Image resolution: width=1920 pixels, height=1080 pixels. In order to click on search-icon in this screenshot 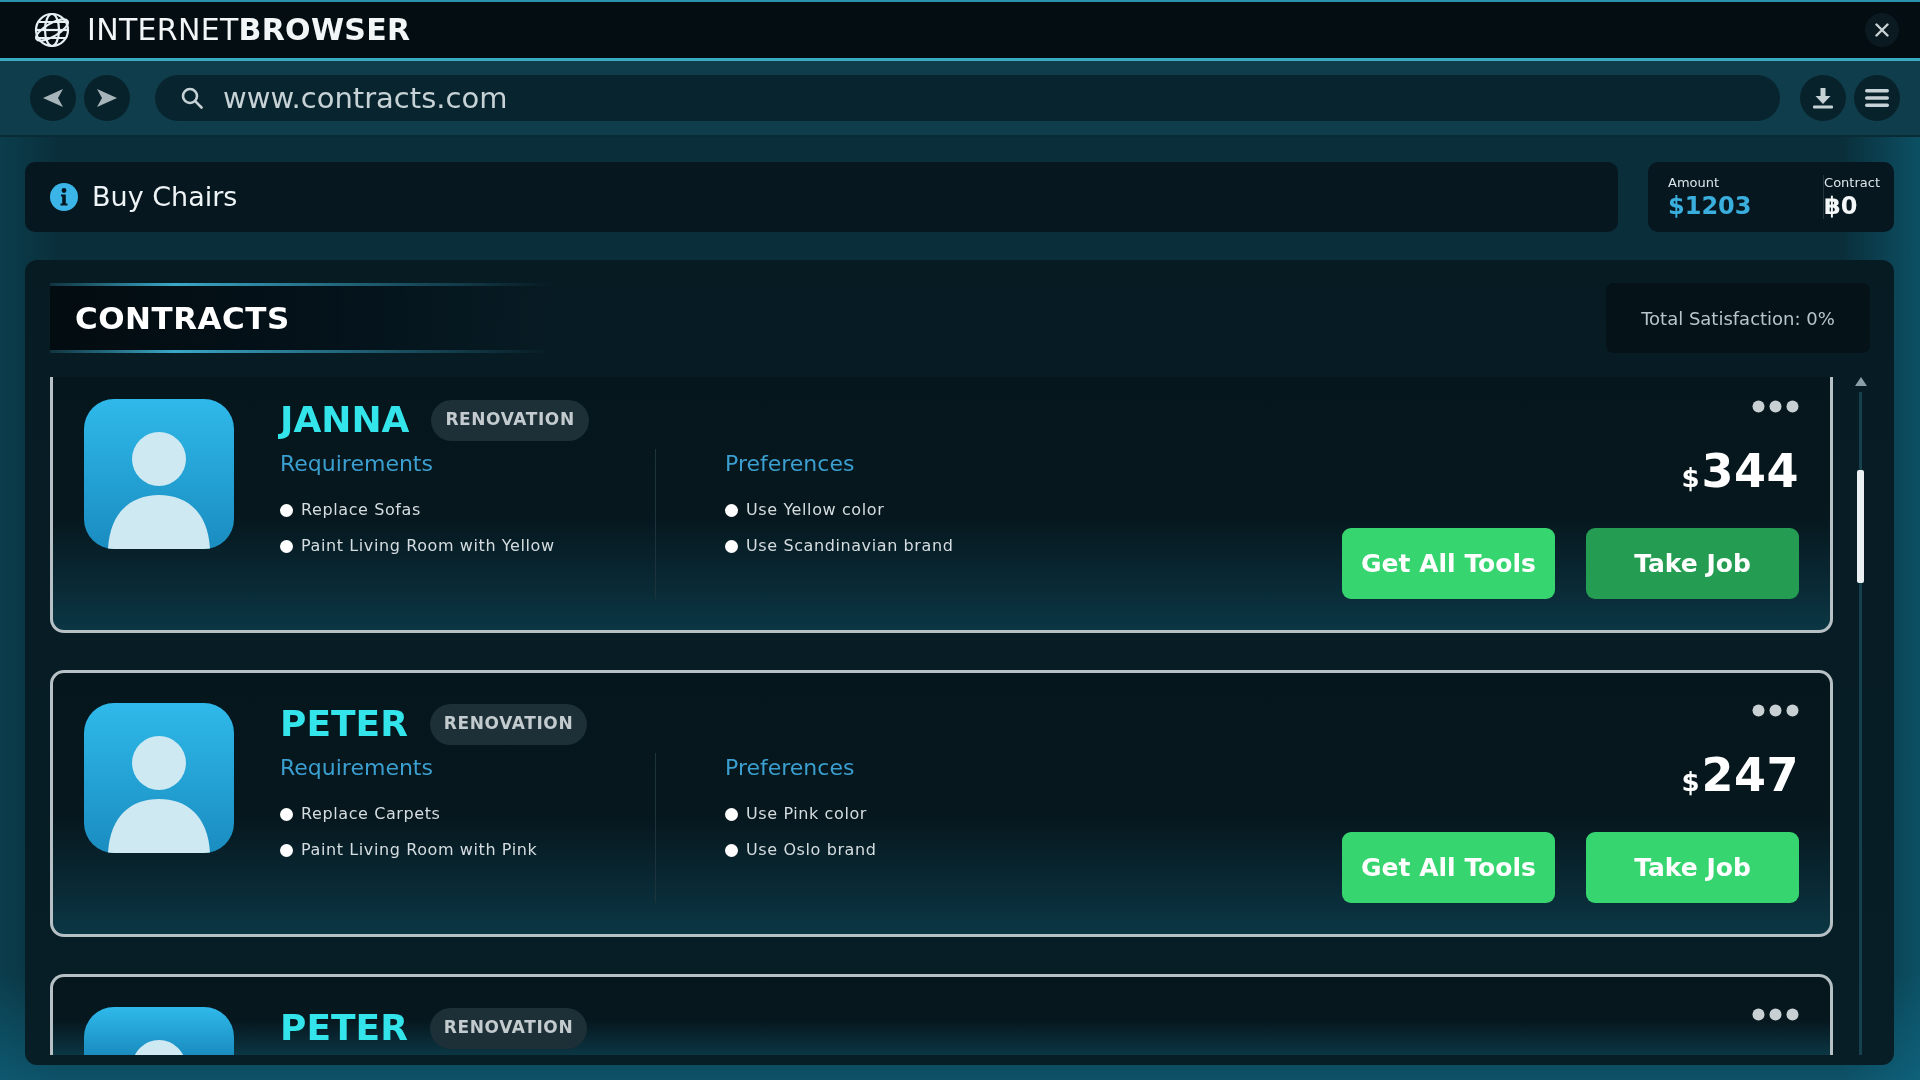, I will do `click(192, 98)`.